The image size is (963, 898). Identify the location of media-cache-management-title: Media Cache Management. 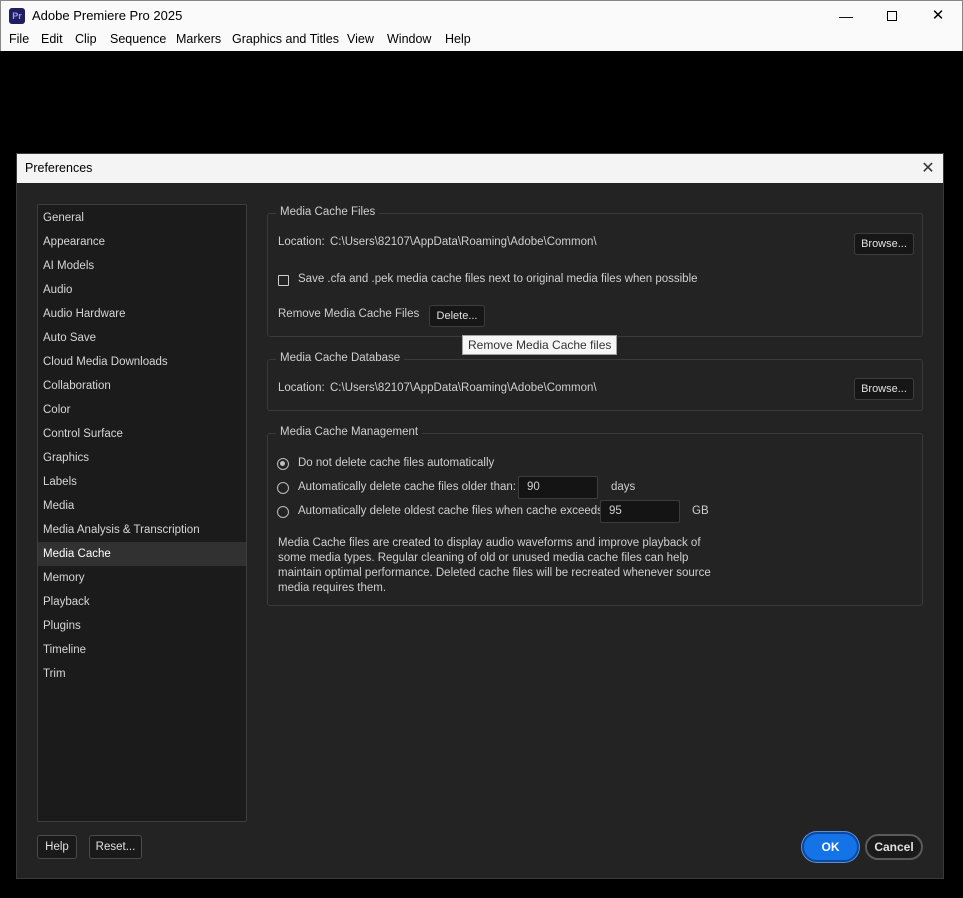
(349, 432).